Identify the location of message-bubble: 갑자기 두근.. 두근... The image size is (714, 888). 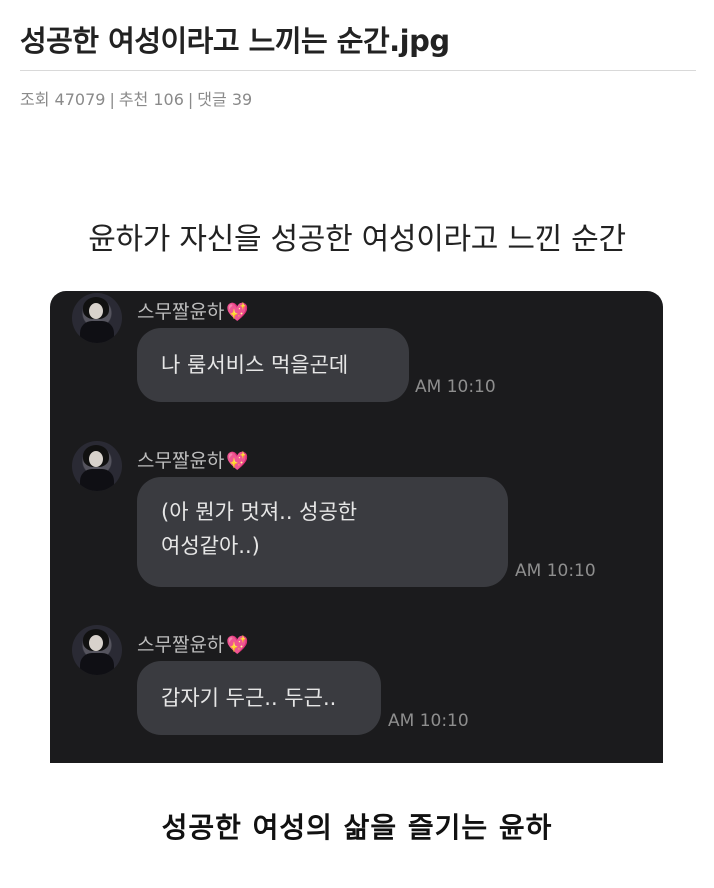
(259, 698).